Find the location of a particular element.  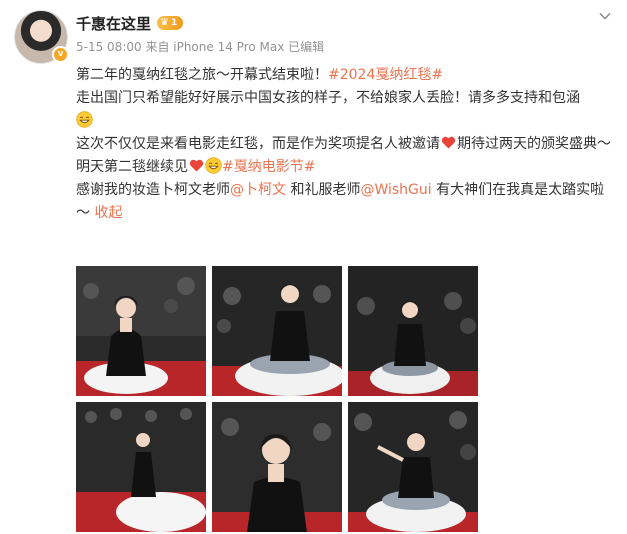

text-line: 明天第二毯继续见 #戛纳电影节# is located at coordinates (346, 167).